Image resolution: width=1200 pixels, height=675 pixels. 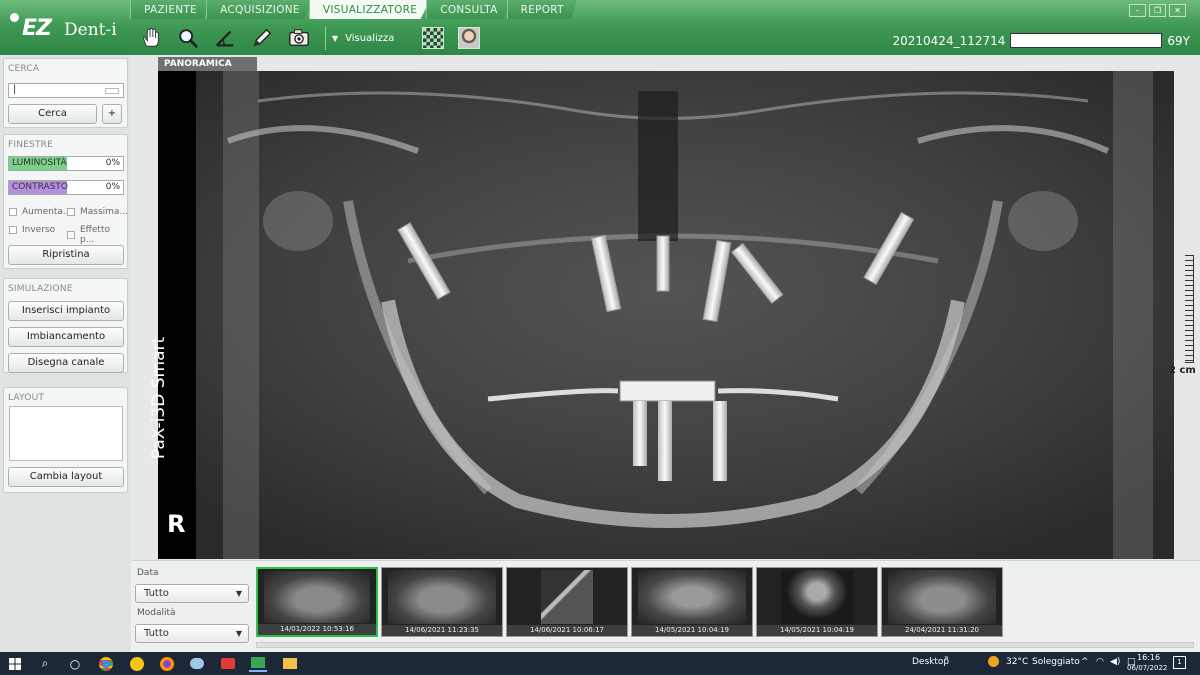 I want to click on inserisci-impianto-button: Inserisci impianto, so click(x=66, y=311).